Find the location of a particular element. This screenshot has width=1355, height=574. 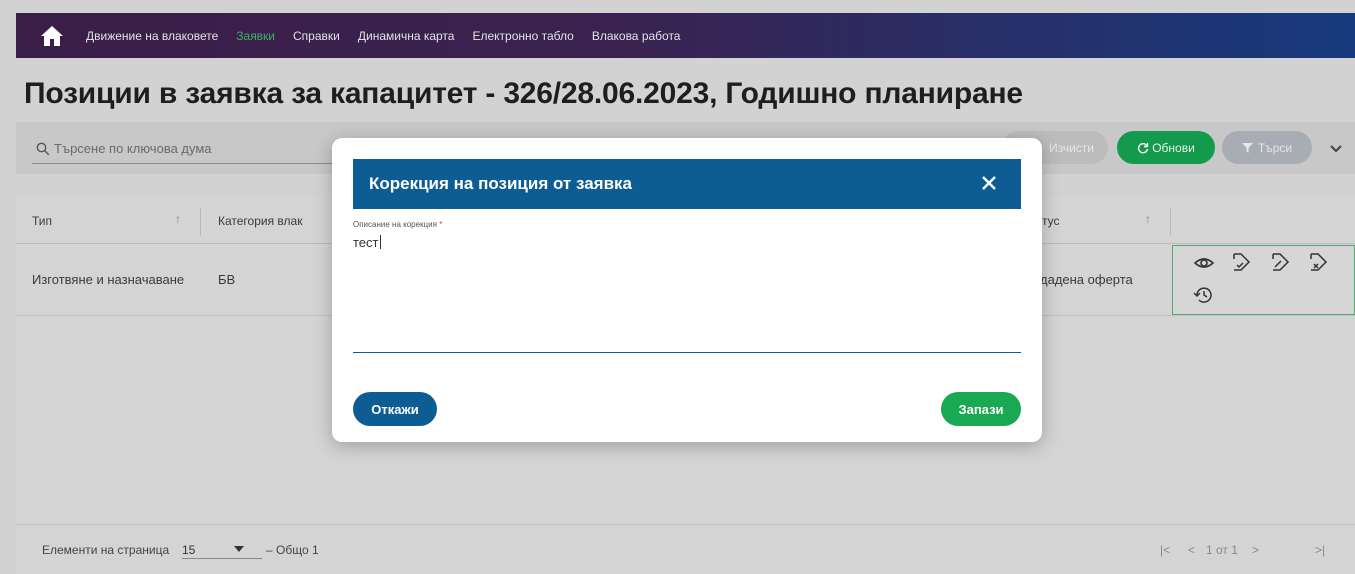

nav-item-electronic-board: Електронно табло is located at coordinates (522, 36).